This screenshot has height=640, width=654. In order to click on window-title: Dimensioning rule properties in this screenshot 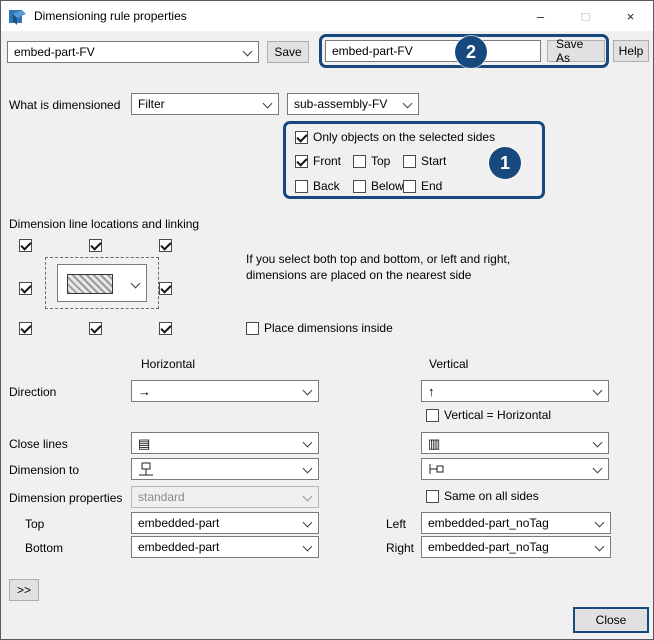, I will do `click(110, 16)`.